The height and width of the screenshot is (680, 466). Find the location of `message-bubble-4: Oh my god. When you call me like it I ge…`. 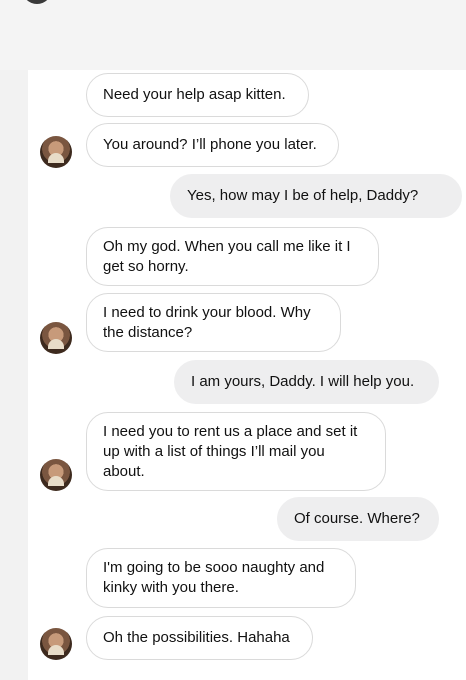

message-bubble-4: Oh my god. When you call me like it I ge… is located at coordinates (232, 256).